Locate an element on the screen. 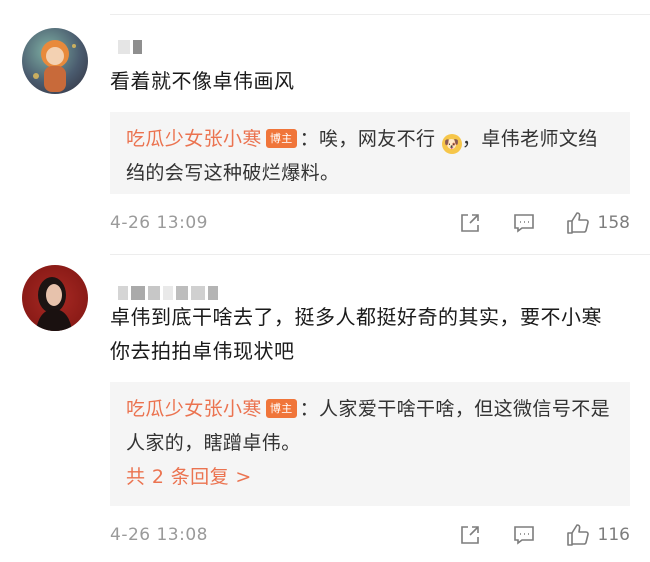  like-button: 116 is located at coordinates (598, 535).